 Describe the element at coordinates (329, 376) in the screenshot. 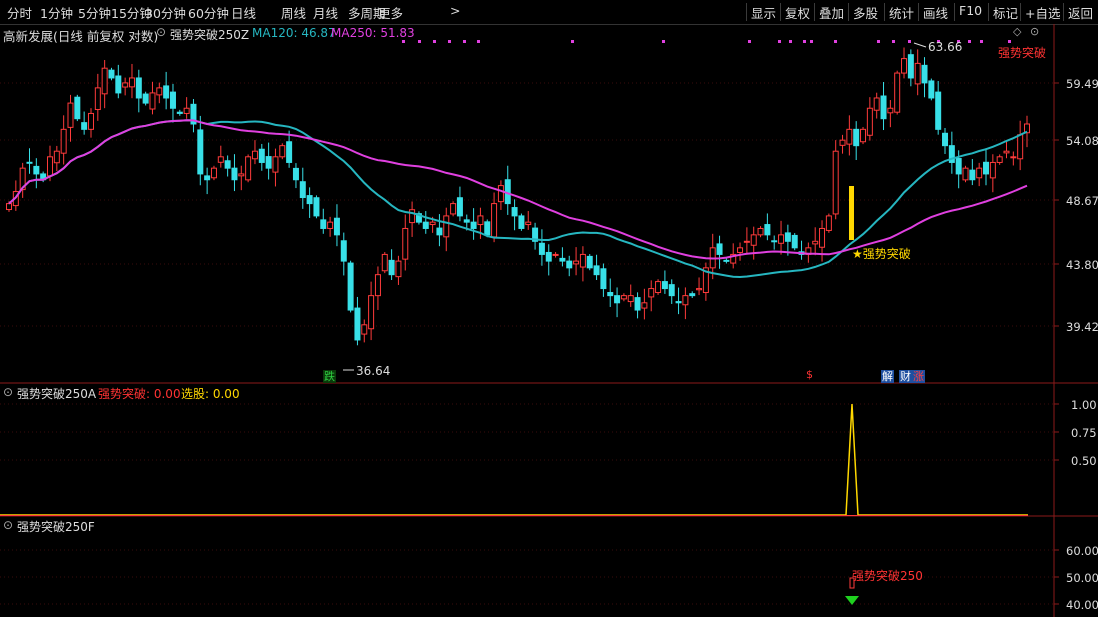

I see `marker-fall: 跌` at that location.